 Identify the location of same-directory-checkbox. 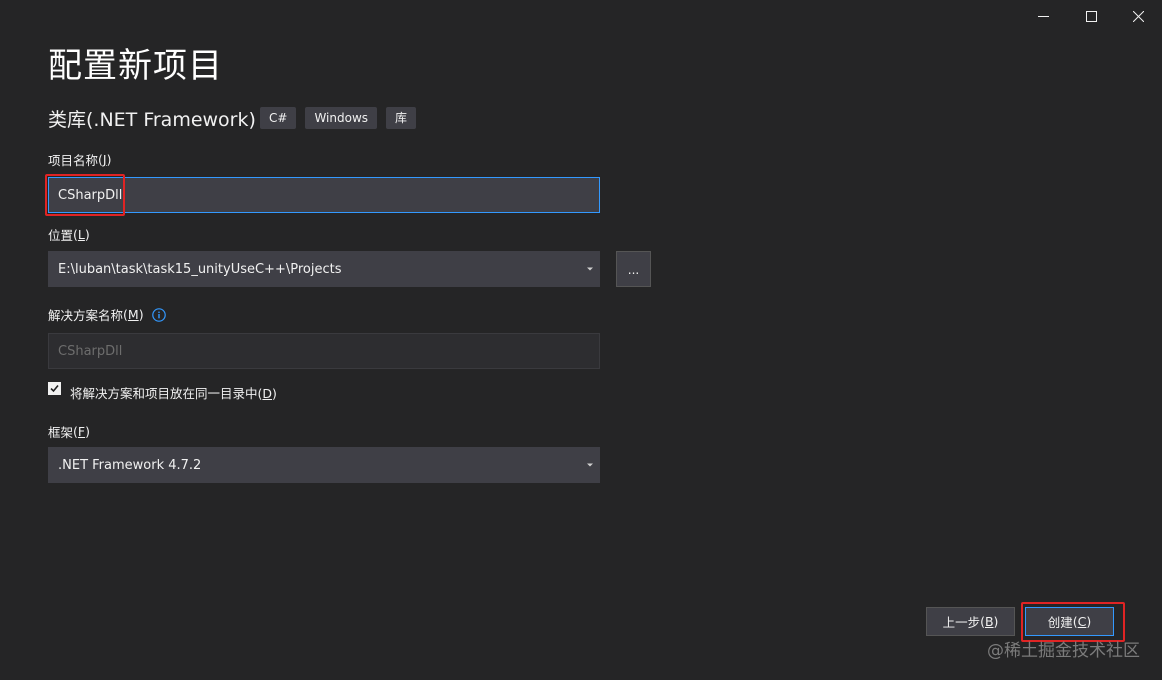
(54, 388).